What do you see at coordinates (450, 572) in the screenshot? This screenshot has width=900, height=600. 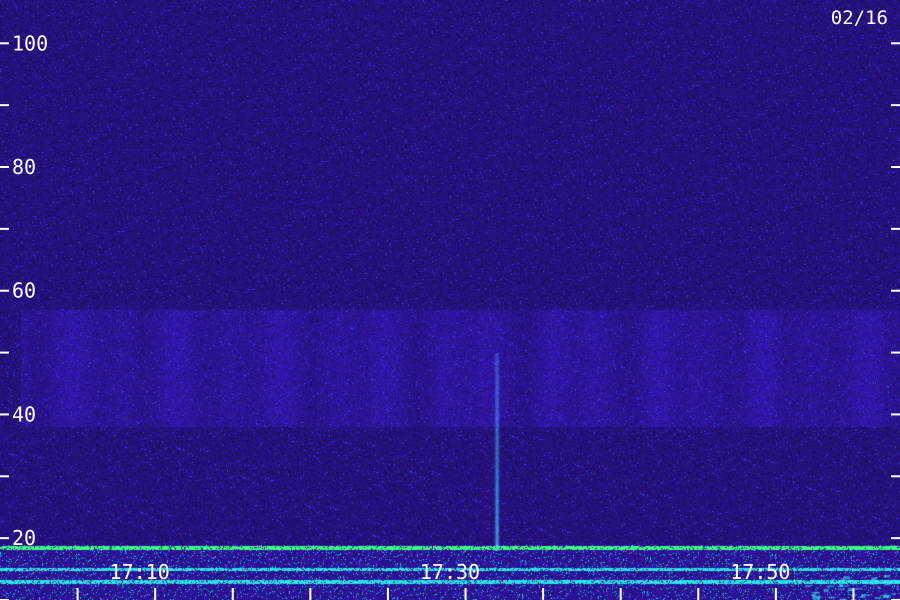 I see `x-tick-label-17:30: 17:30` at bounding box center [450, 572].